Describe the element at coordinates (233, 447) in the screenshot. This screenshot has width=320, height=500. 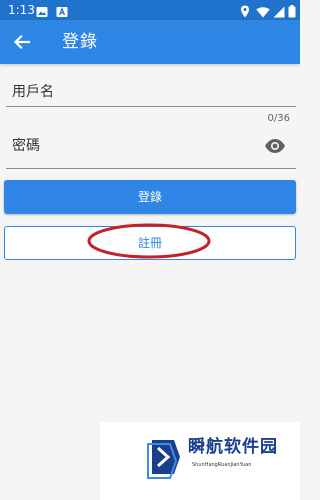
I see `watermark-title: 瞬航软件园` at that location.